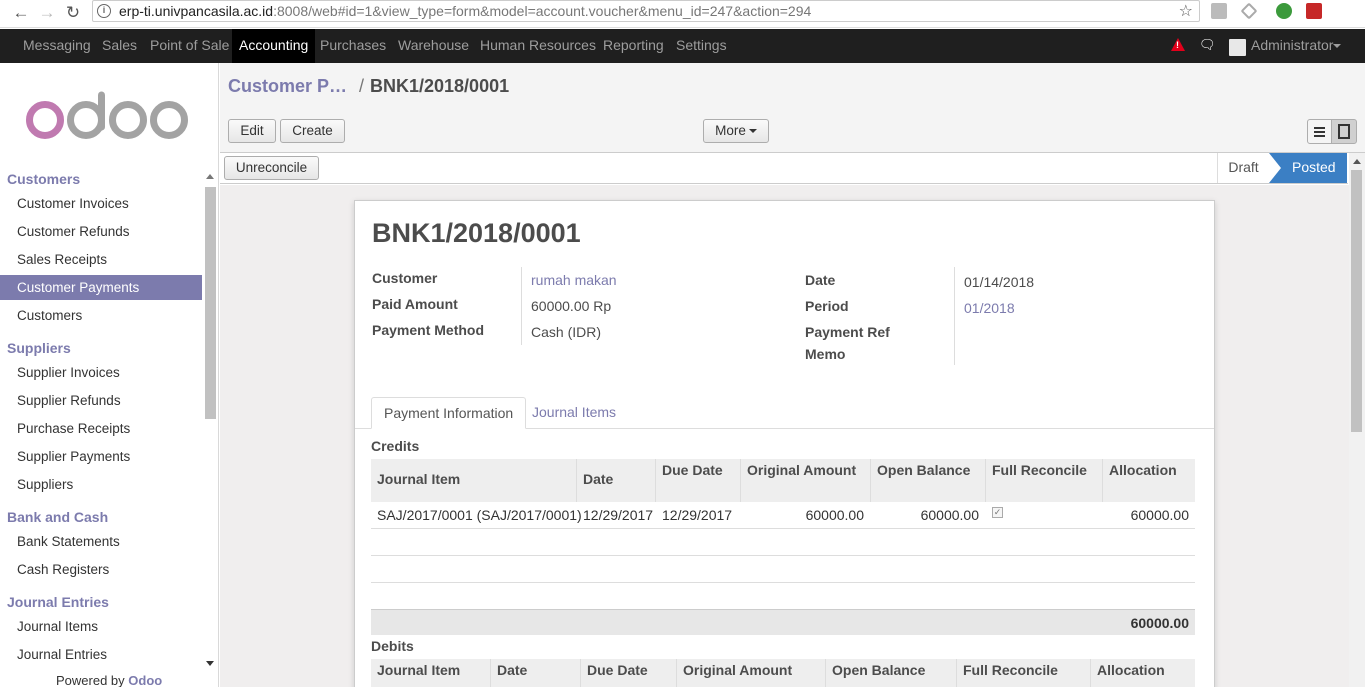 Image resolution: width=1365 pixels, height=687 pixels. Describe the element at coordinates (58, 602) in the screenshot. I see `section-journal-entries: Journal Entries` at that location.